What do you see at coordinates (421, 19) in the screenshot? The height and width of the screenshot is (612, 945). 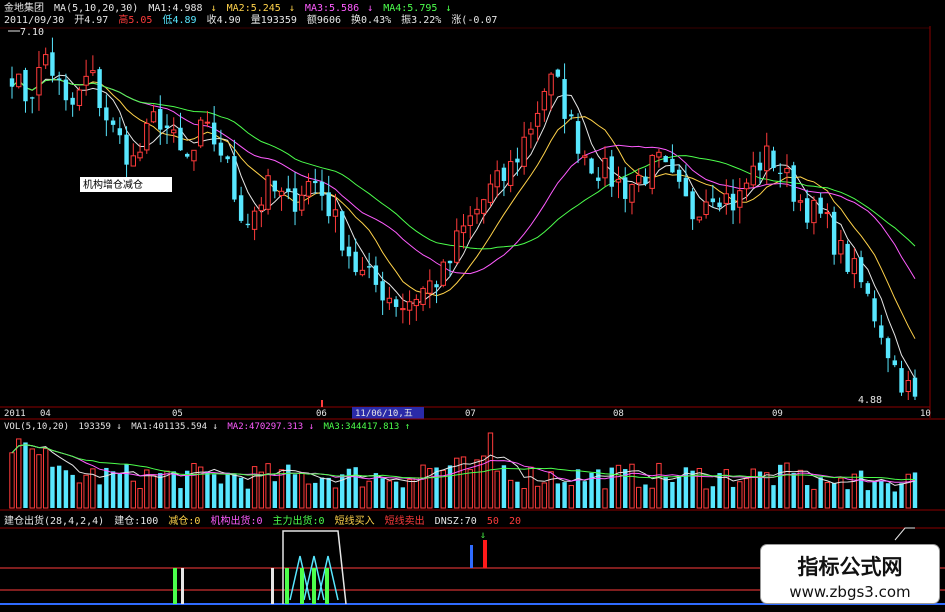 I see `quote-amplitude: 振3.22%` at bounding box center [421, 19].